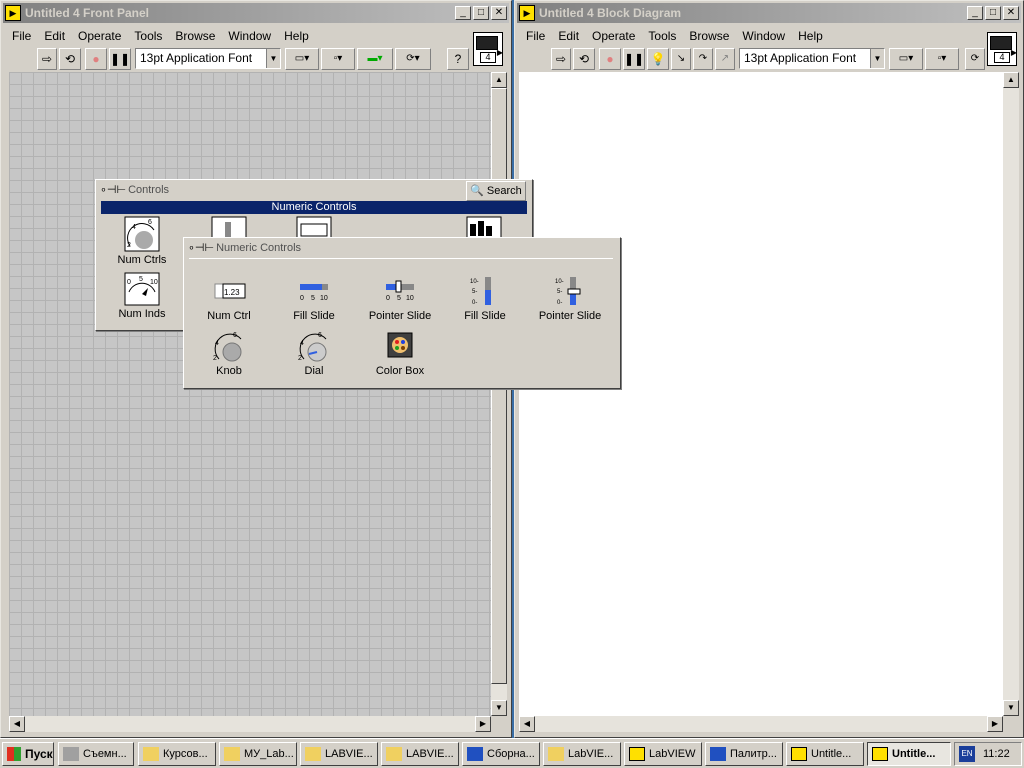 This screenshot has width=1024, height=768. I want to click on string-control-icon, so click(314, 227).